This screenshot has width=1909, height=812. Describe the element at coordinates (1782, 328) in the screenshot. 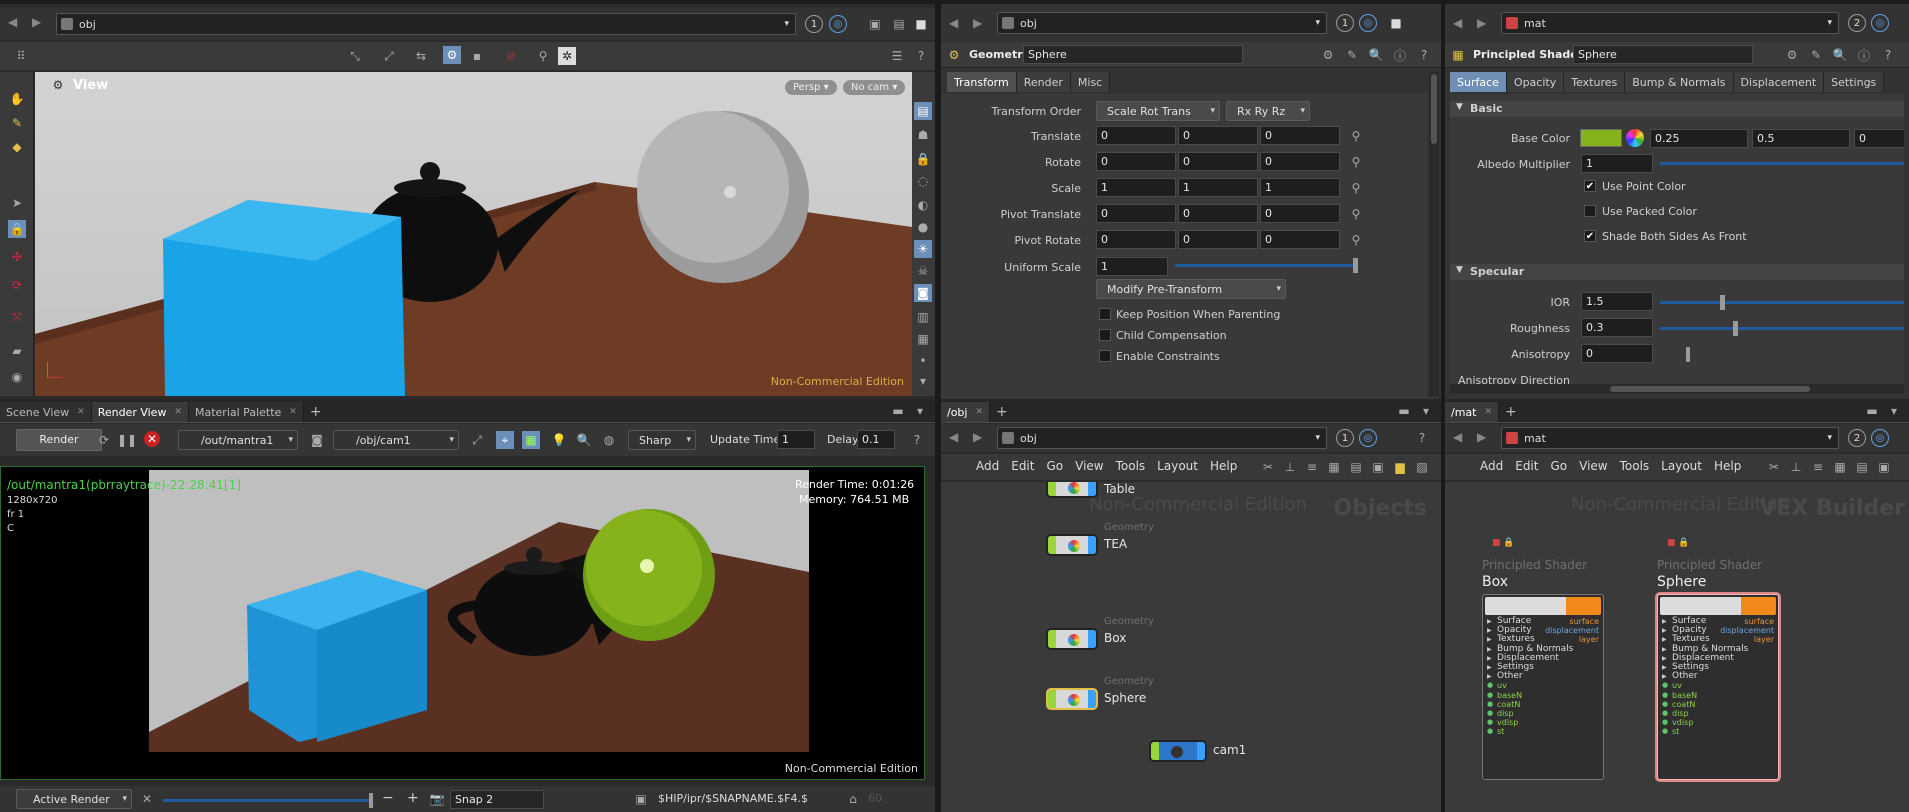

I see `roughness-slider` at that location.